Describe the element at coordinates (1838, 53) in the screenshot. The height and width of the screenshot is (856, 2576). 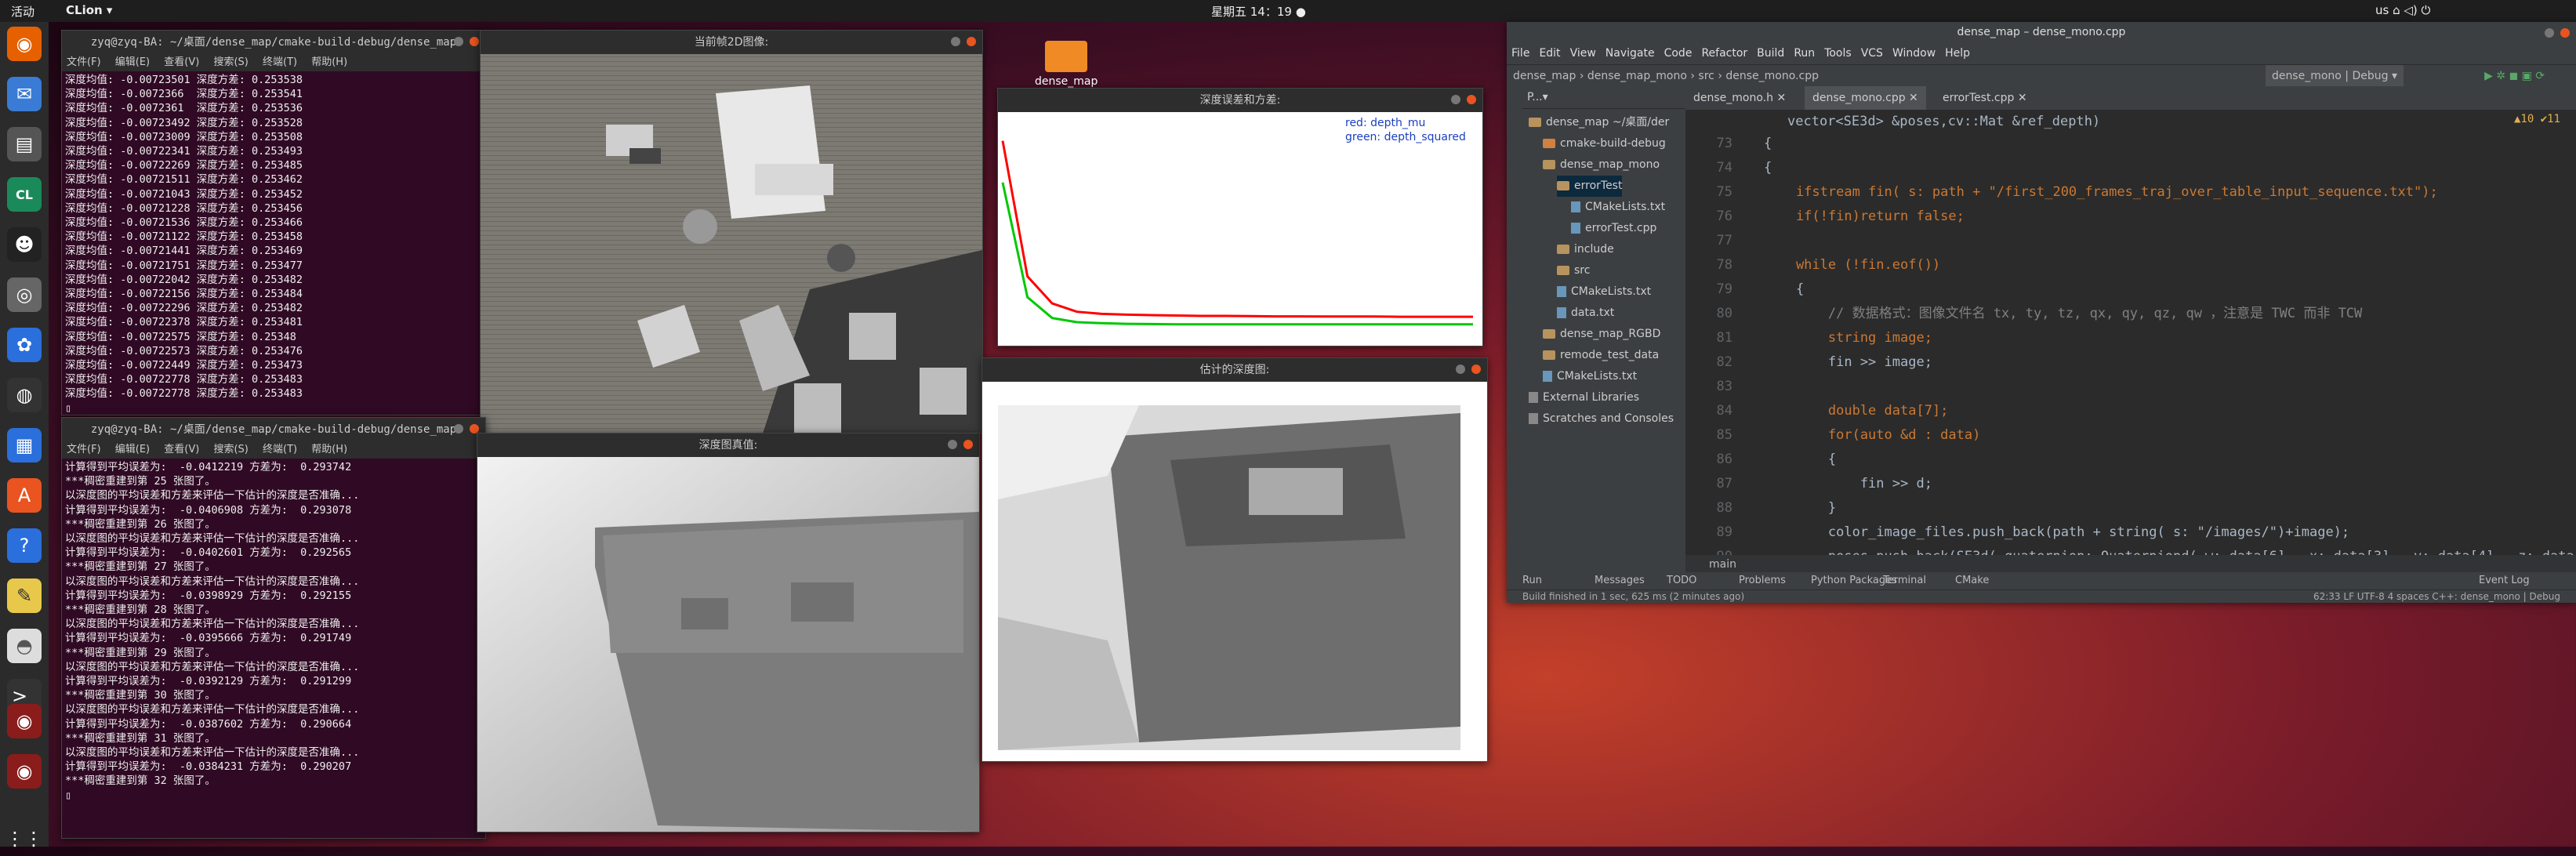
I see `ide-menu-tools: Tools` at that location.